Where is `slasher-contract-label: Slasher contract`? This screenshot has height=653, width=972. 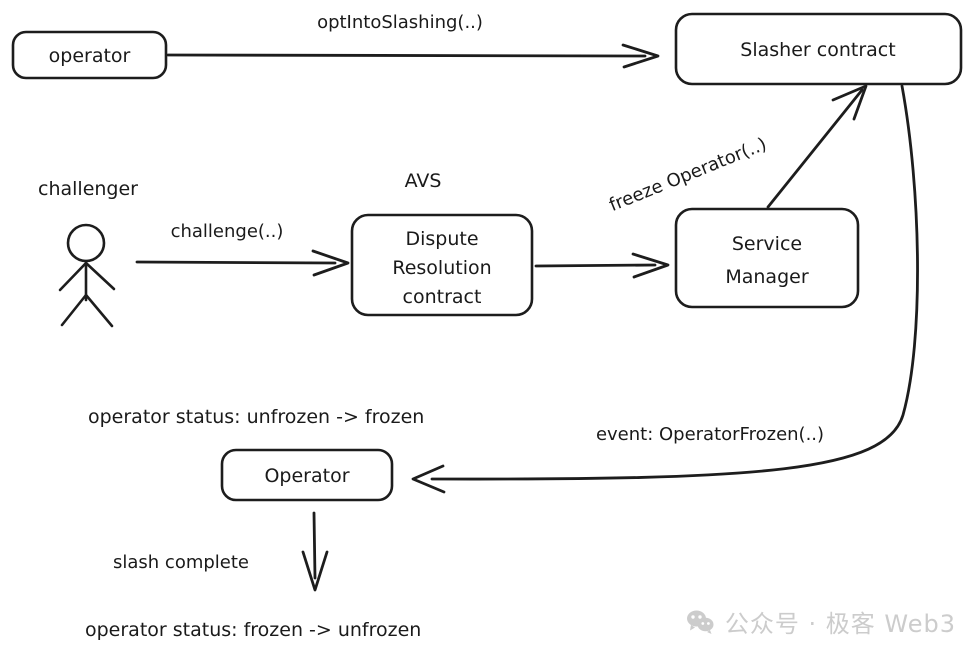
slasher-contract-label: Slasher contract is located at coordinates (817, 50).